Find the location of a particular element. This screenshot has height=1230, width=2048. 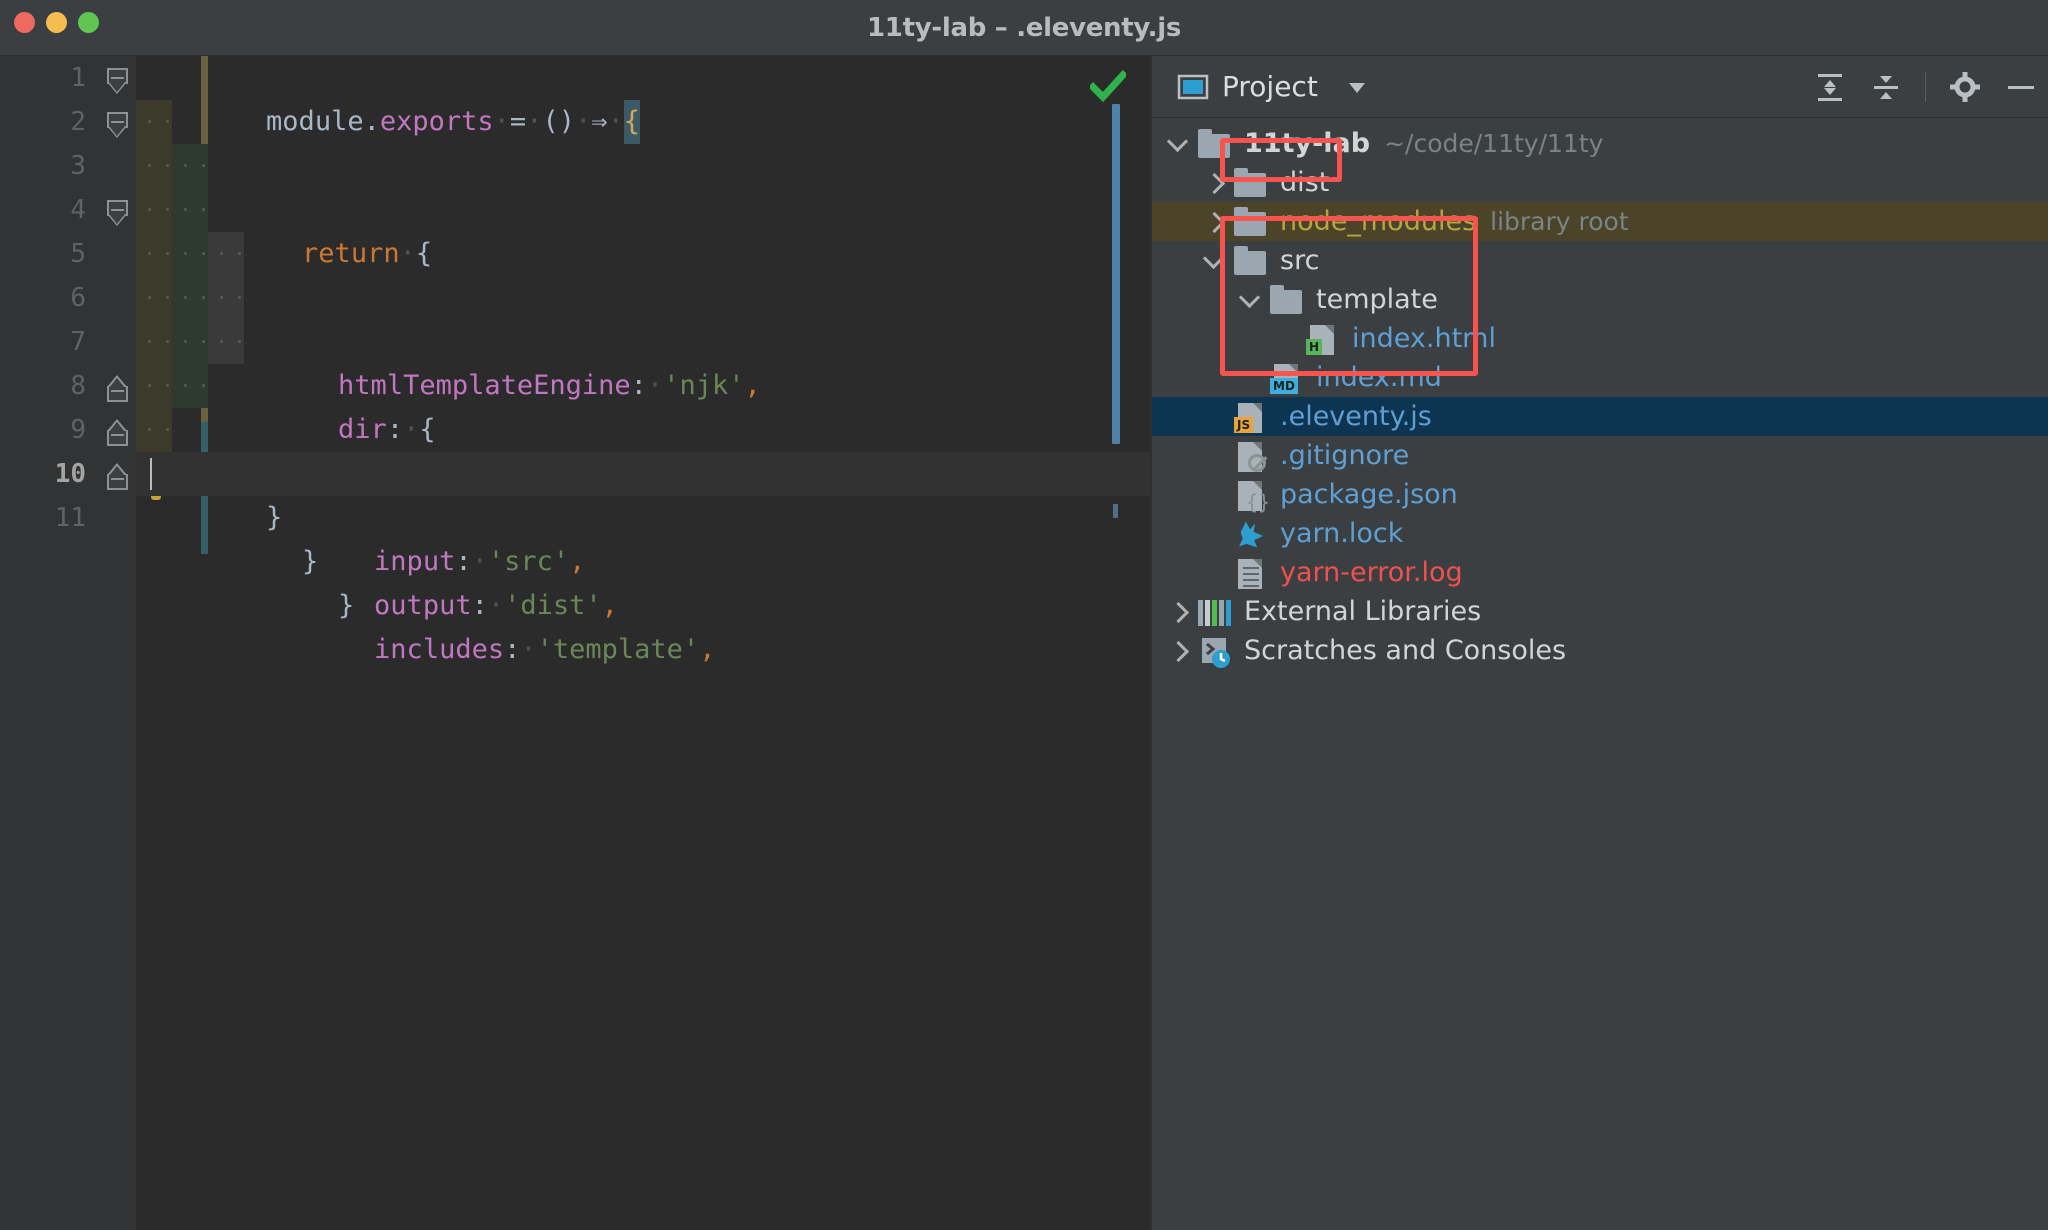

tree-item-scratches-and-consoles: Scratches and Consoles is located at coordinates (1600, 650).